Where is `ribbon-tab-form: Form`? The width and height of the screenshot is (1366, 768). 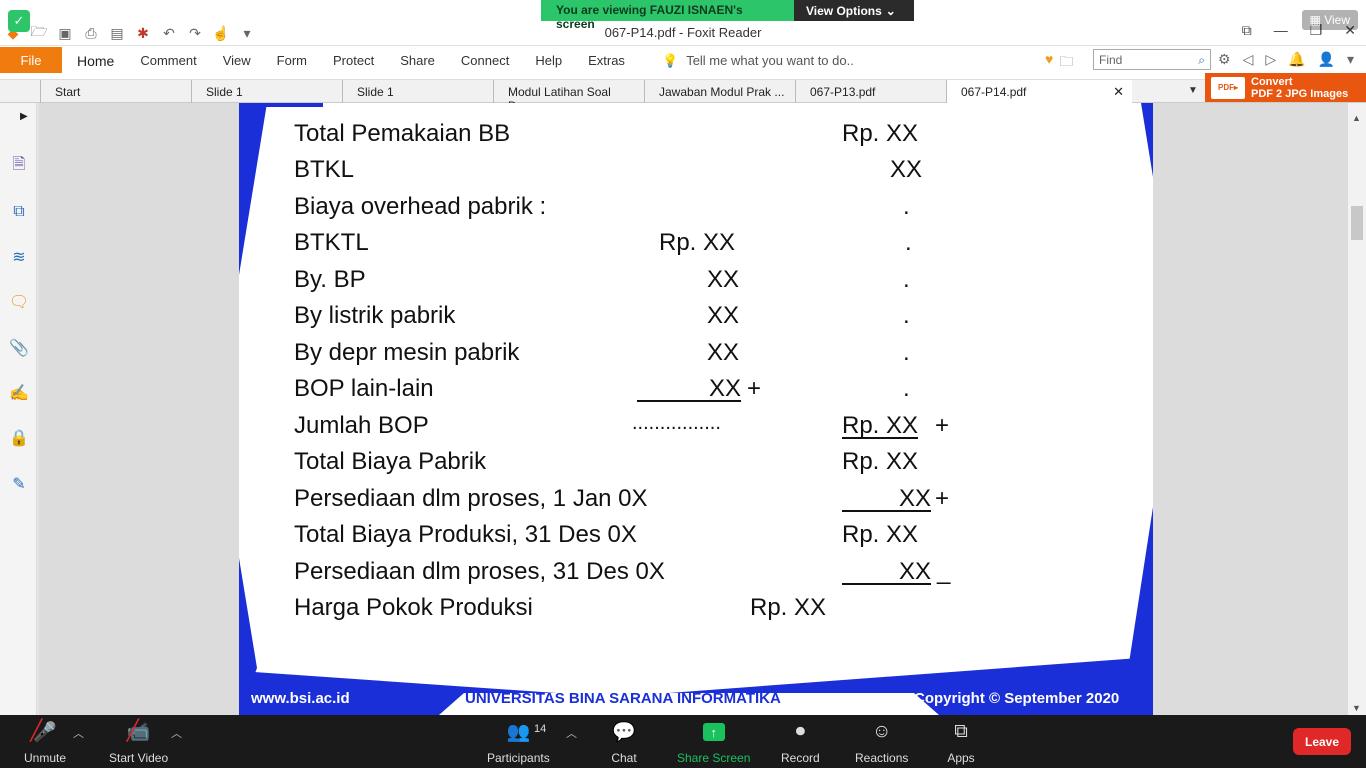
ribbon-tab-form: Form is located at coordinates (292, 60).